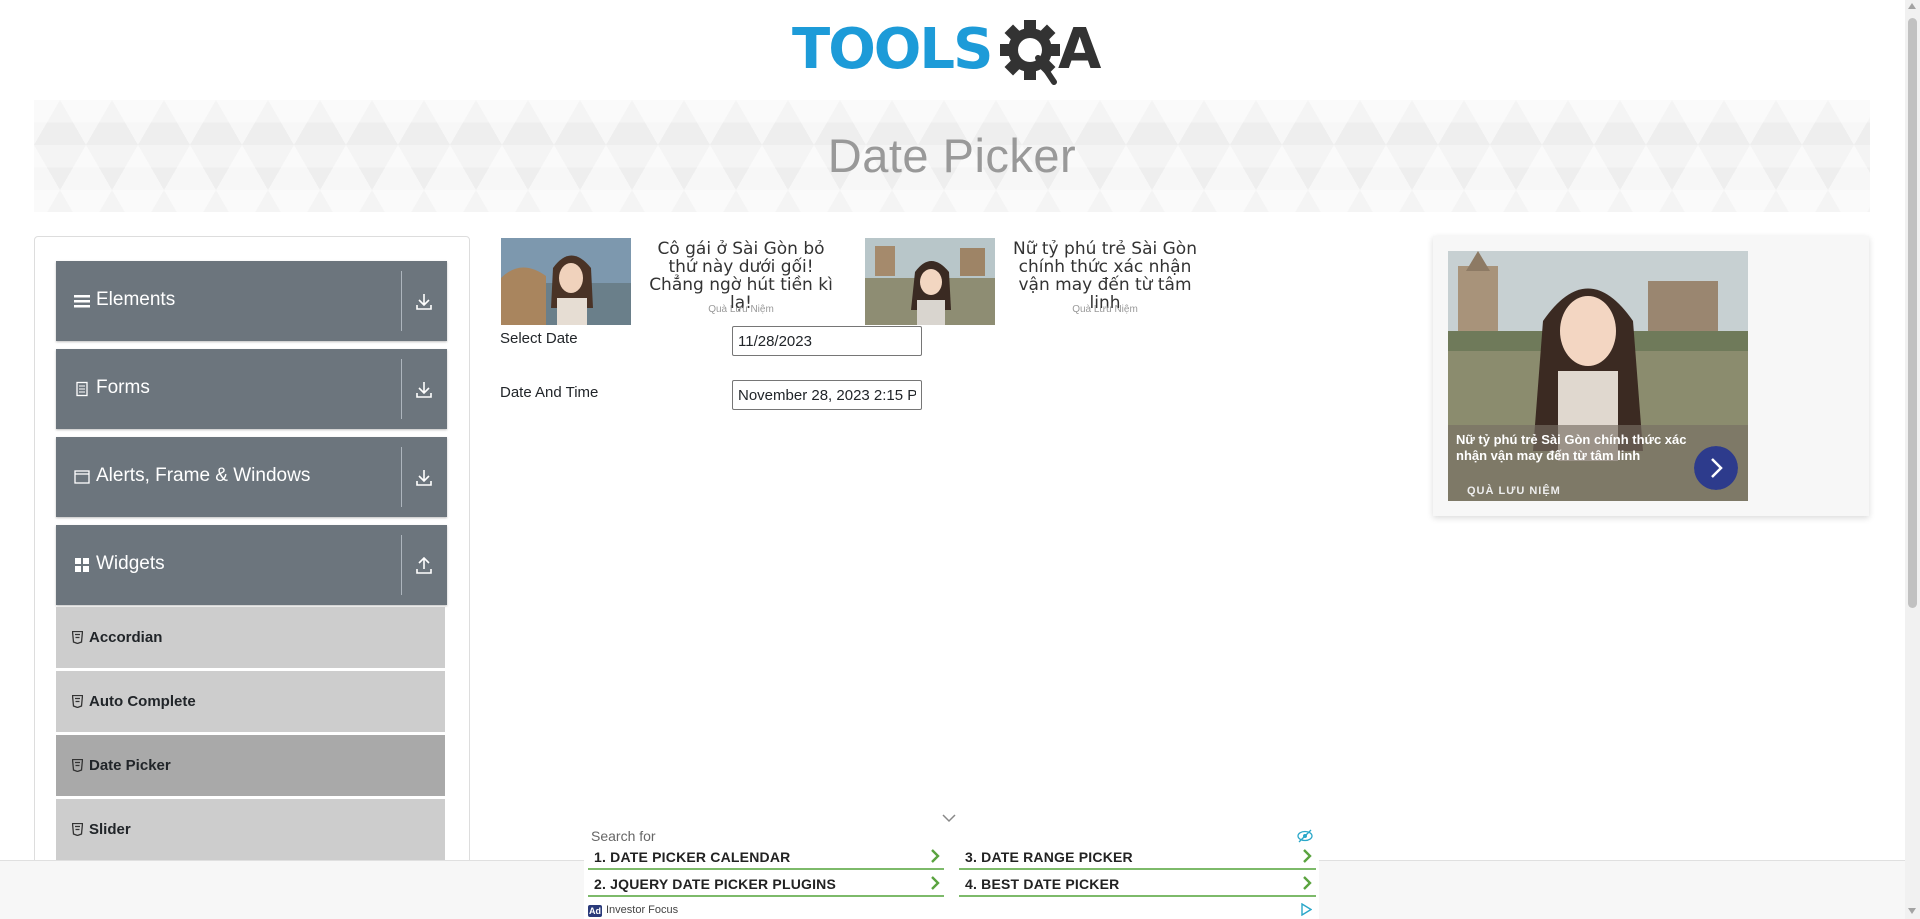  What do you see at coordinates (1137, 884) in the screenshot?
I see `search-link-4: 4. BEST DATE PICKER` at bounding box center [1137, 884].